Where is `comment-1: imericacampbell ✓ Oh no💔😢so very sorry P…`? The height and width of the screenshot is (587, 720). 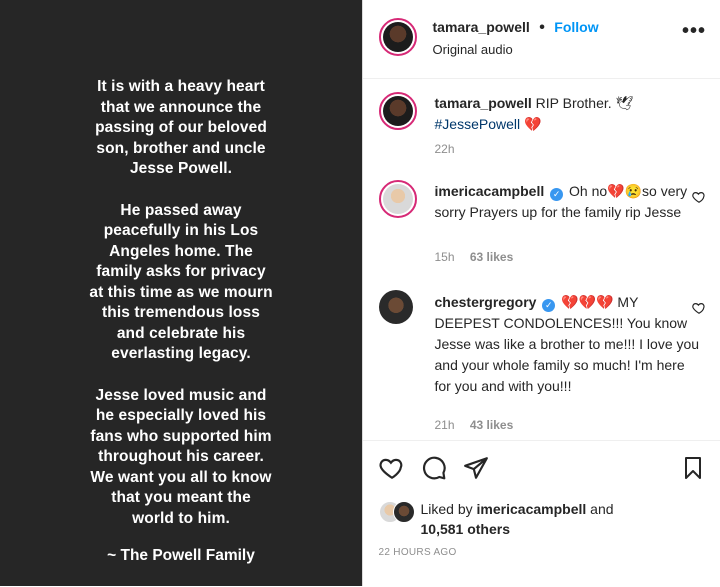
comment-1: imericacampbell ✓ Oh no💔😢so very sorry P… is located at coordinates (570, 202).